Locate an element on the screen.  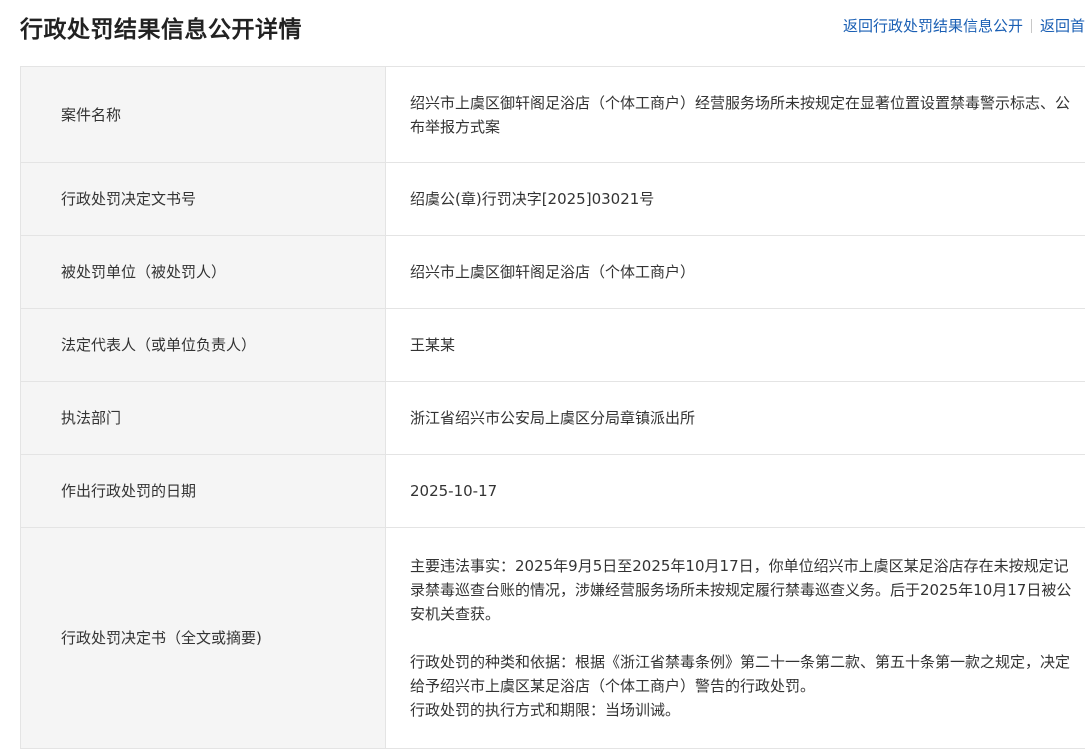
table-row-document-number: 行政处罚决定文书号 绍虞公(章)行罚决字[2025]03021号 is located at coordinates (553, 199).